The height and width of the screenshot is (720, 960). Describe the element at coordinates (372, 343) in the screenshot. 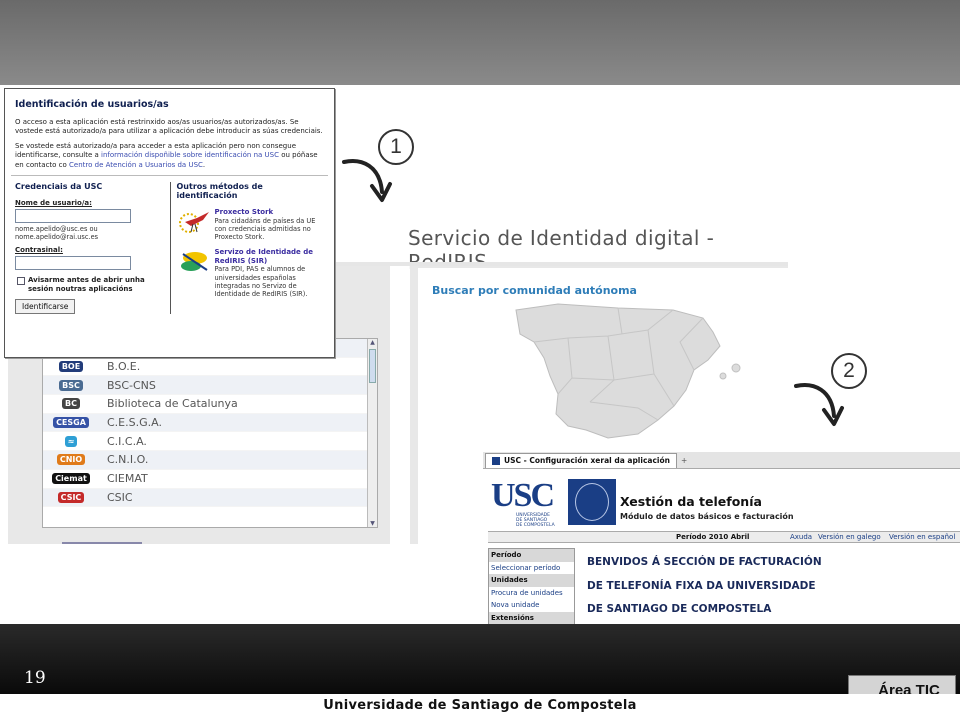

I see `scroll-up-icon: ▲` at that location.